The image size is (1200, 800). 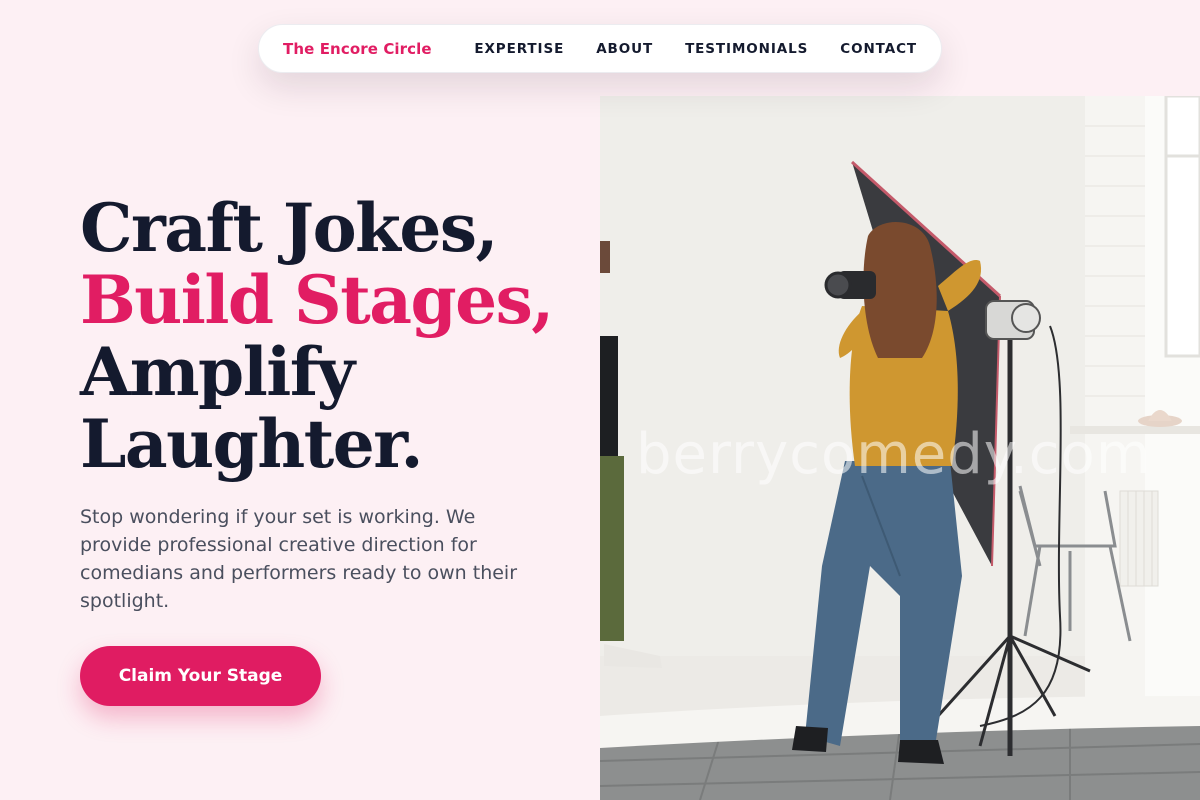 What do you see at coordinates (217, 372) in the screenshot?
I see `headline-line-3: Amplify` at bounding box center [217, 372].